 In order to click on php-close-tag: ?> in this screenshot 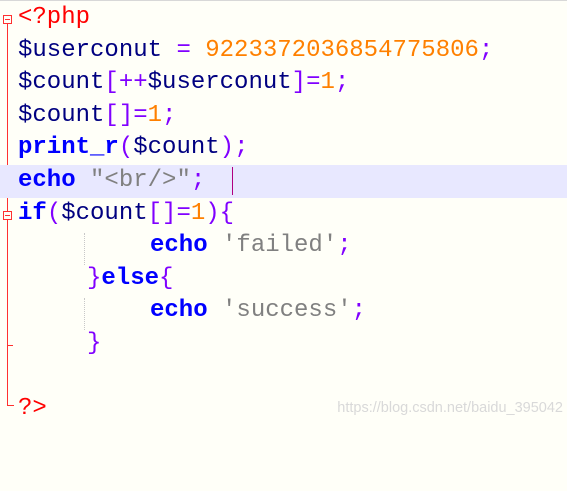, I will do `click(32, 409)`.